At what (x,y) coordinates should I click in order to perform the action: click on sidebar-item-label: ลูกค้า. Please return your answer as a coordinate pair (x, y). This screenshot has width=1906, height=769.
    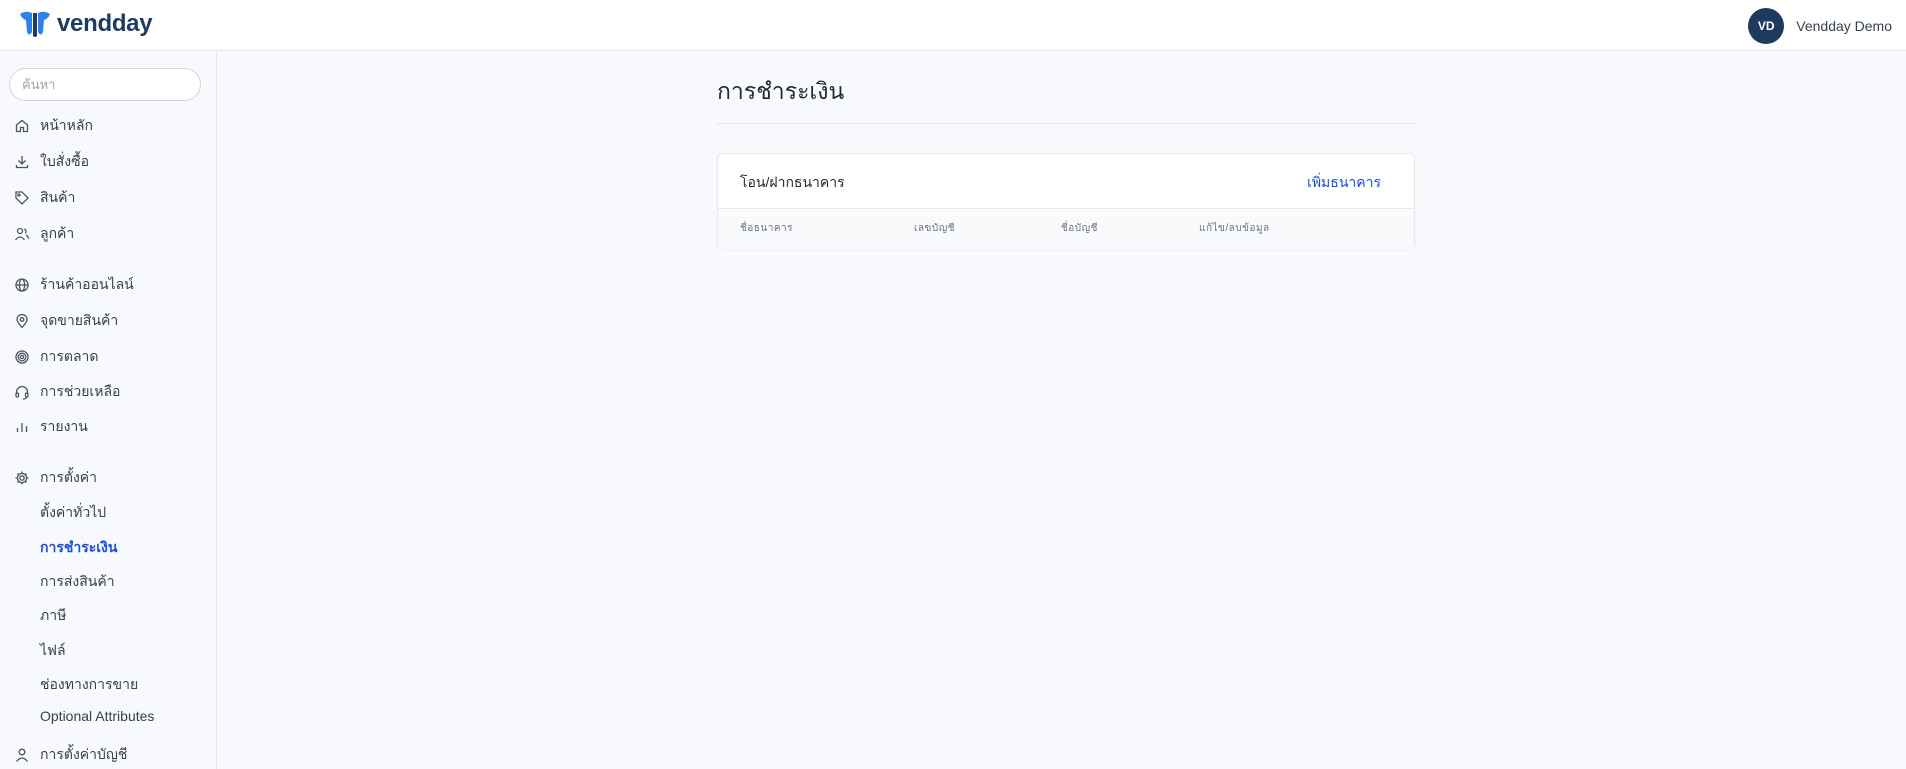
    Looking at the image, I should click on (57, 233).